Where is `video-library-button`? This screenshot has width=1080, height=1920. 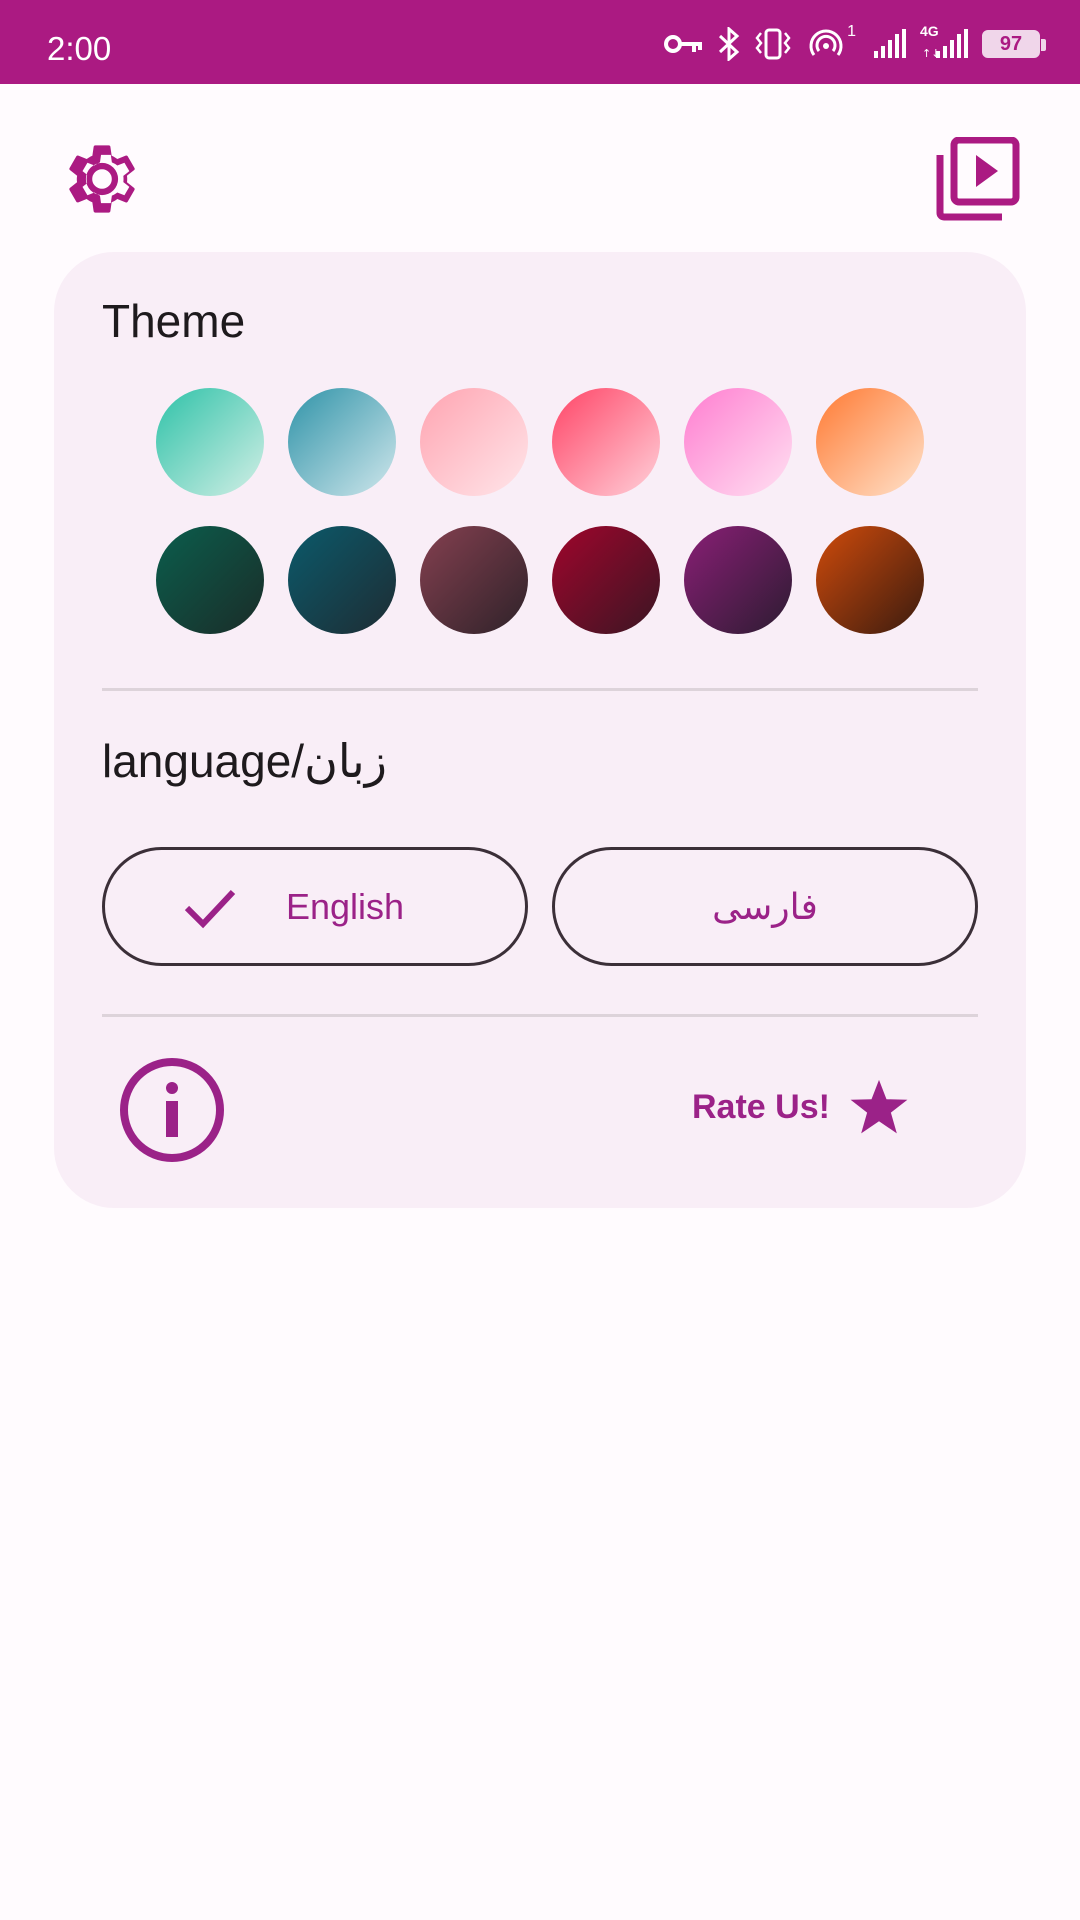 video-library-button is located at coordinates (978, 181).